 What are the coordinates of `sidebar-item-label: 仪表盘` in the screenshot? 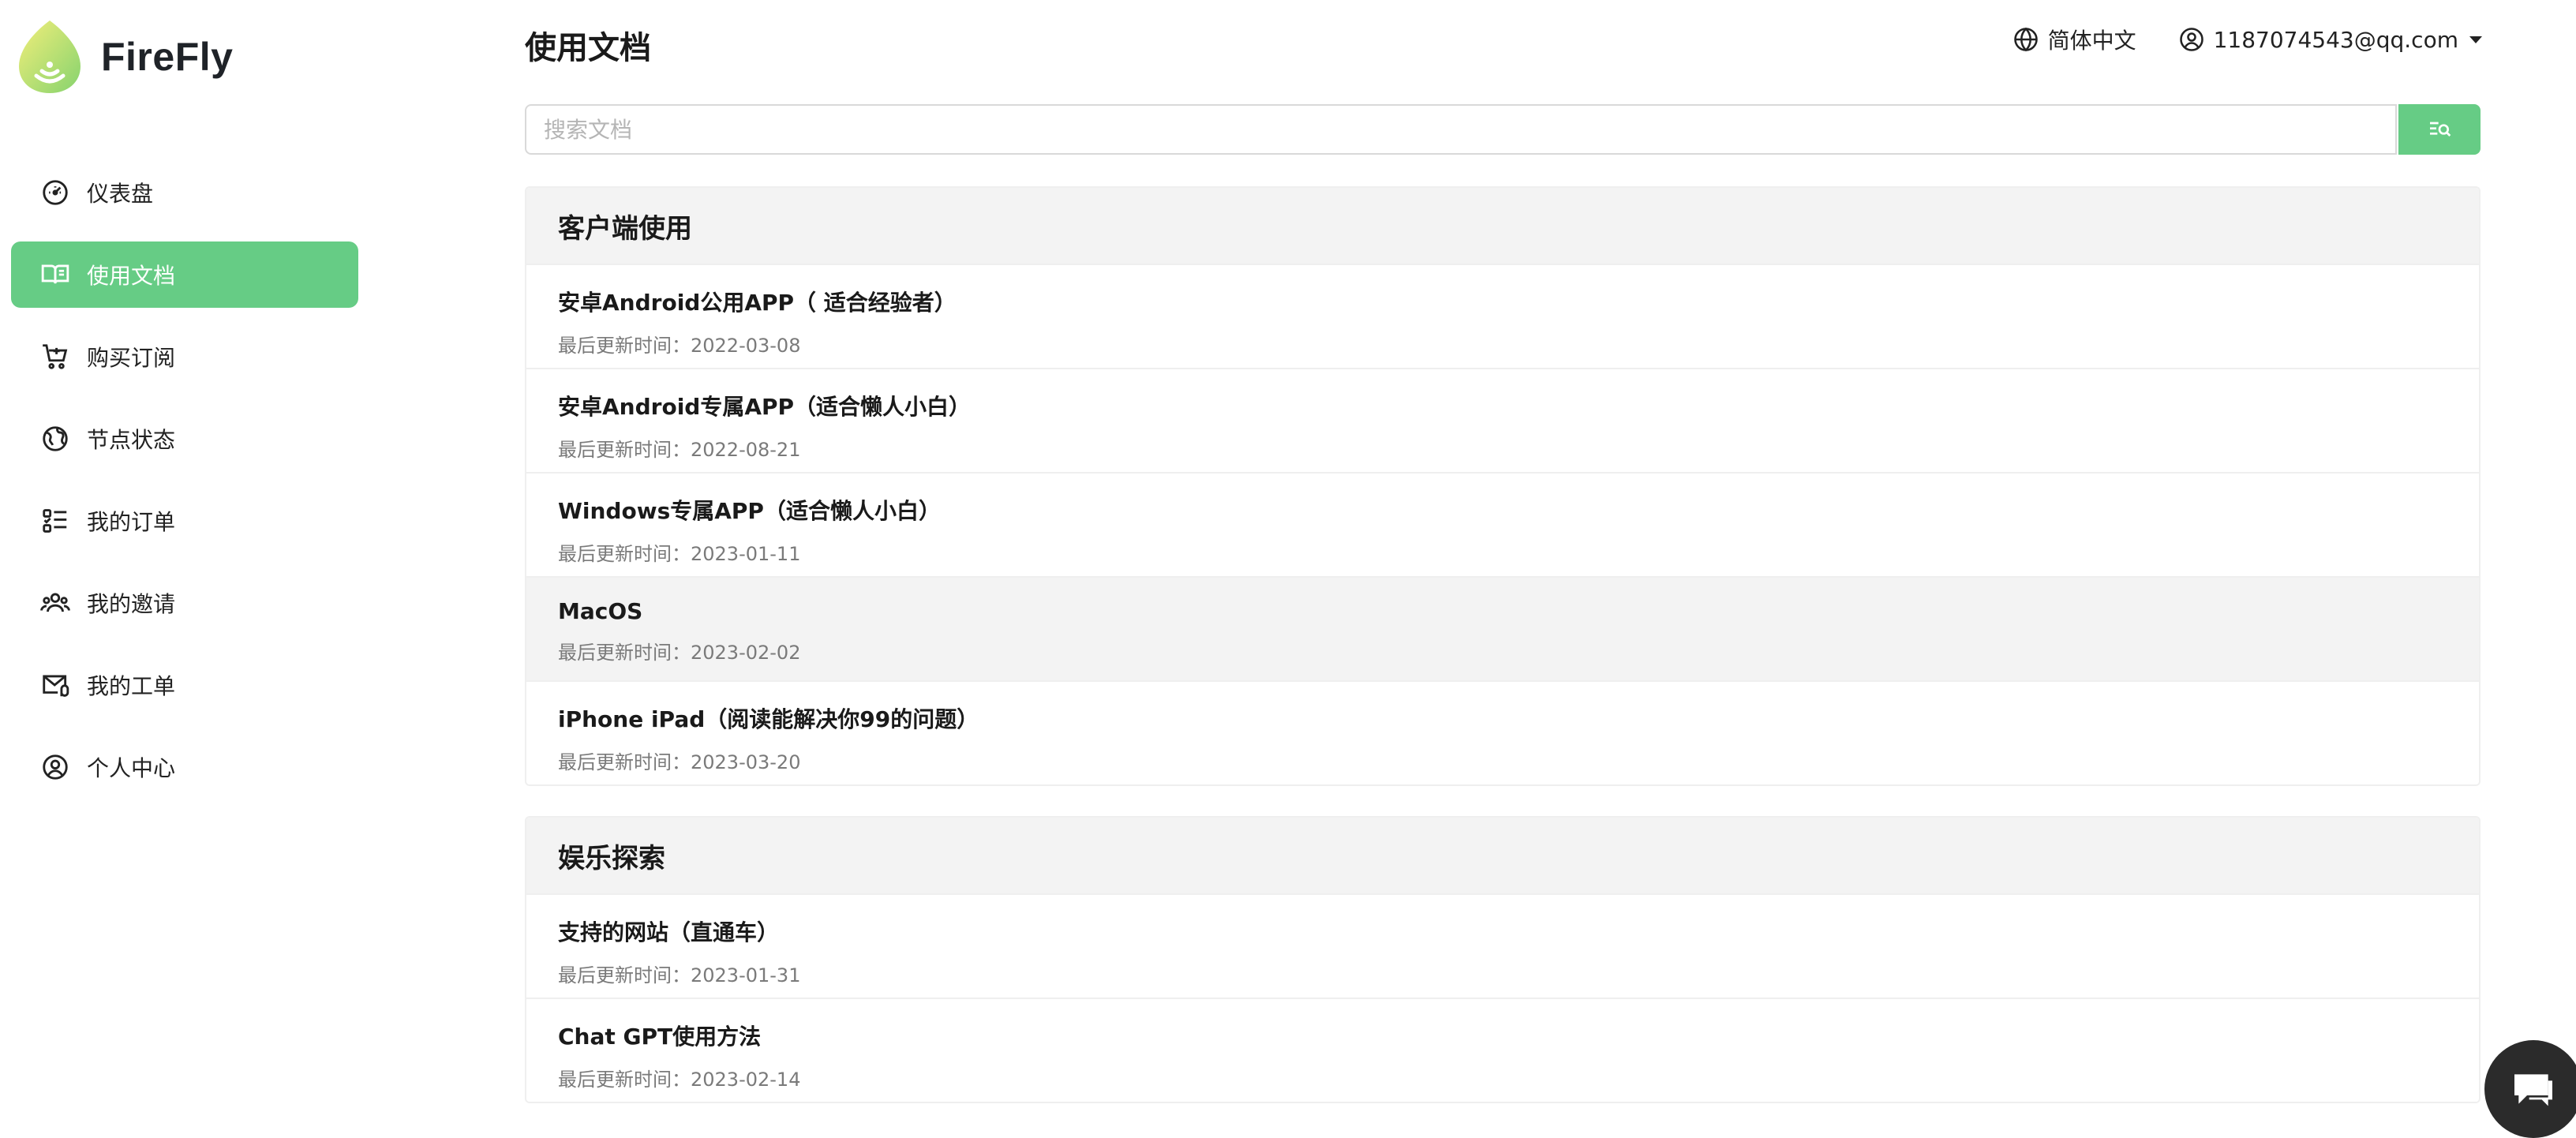 It's located at (120, 194).